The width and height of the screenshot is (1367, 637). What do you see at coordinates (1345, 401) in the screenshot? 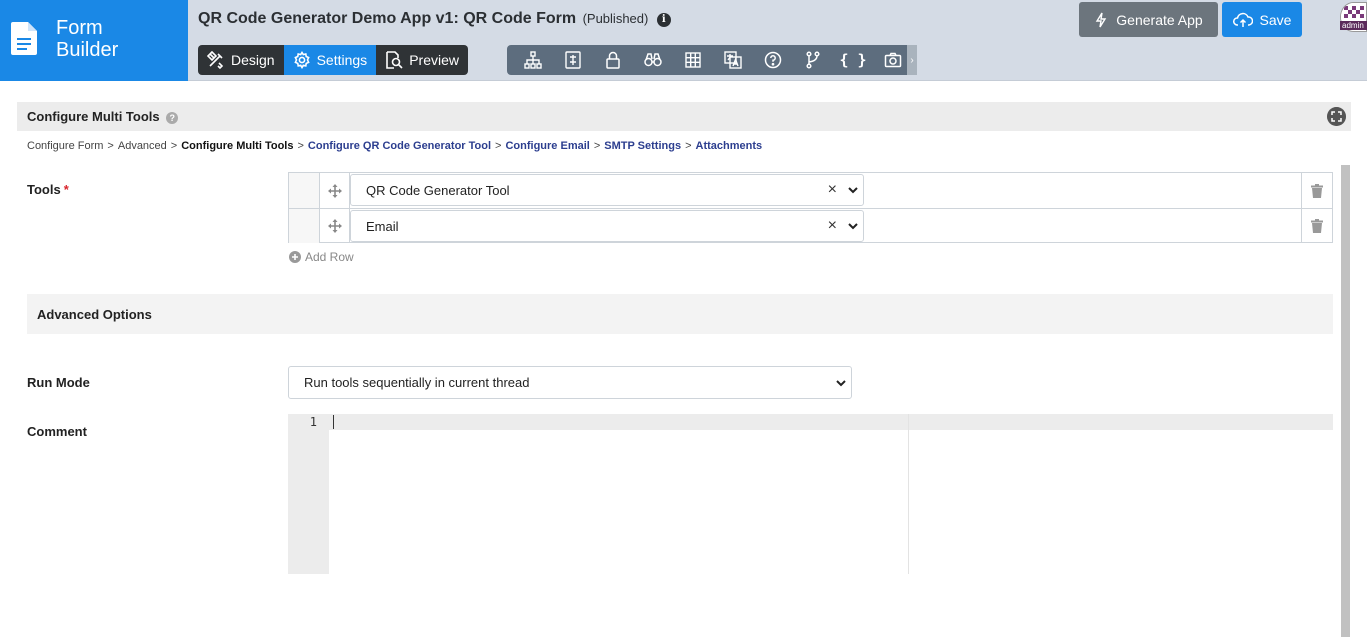
I see `vertical-scrollbar` at bounding box center [1345, 401].